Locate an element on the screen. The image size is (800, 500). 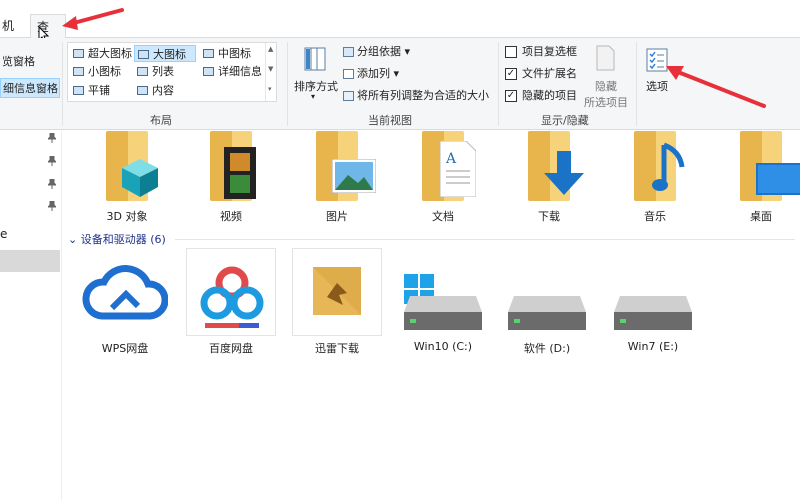
layout-content: 内容 is located at coordinates (154, 90).